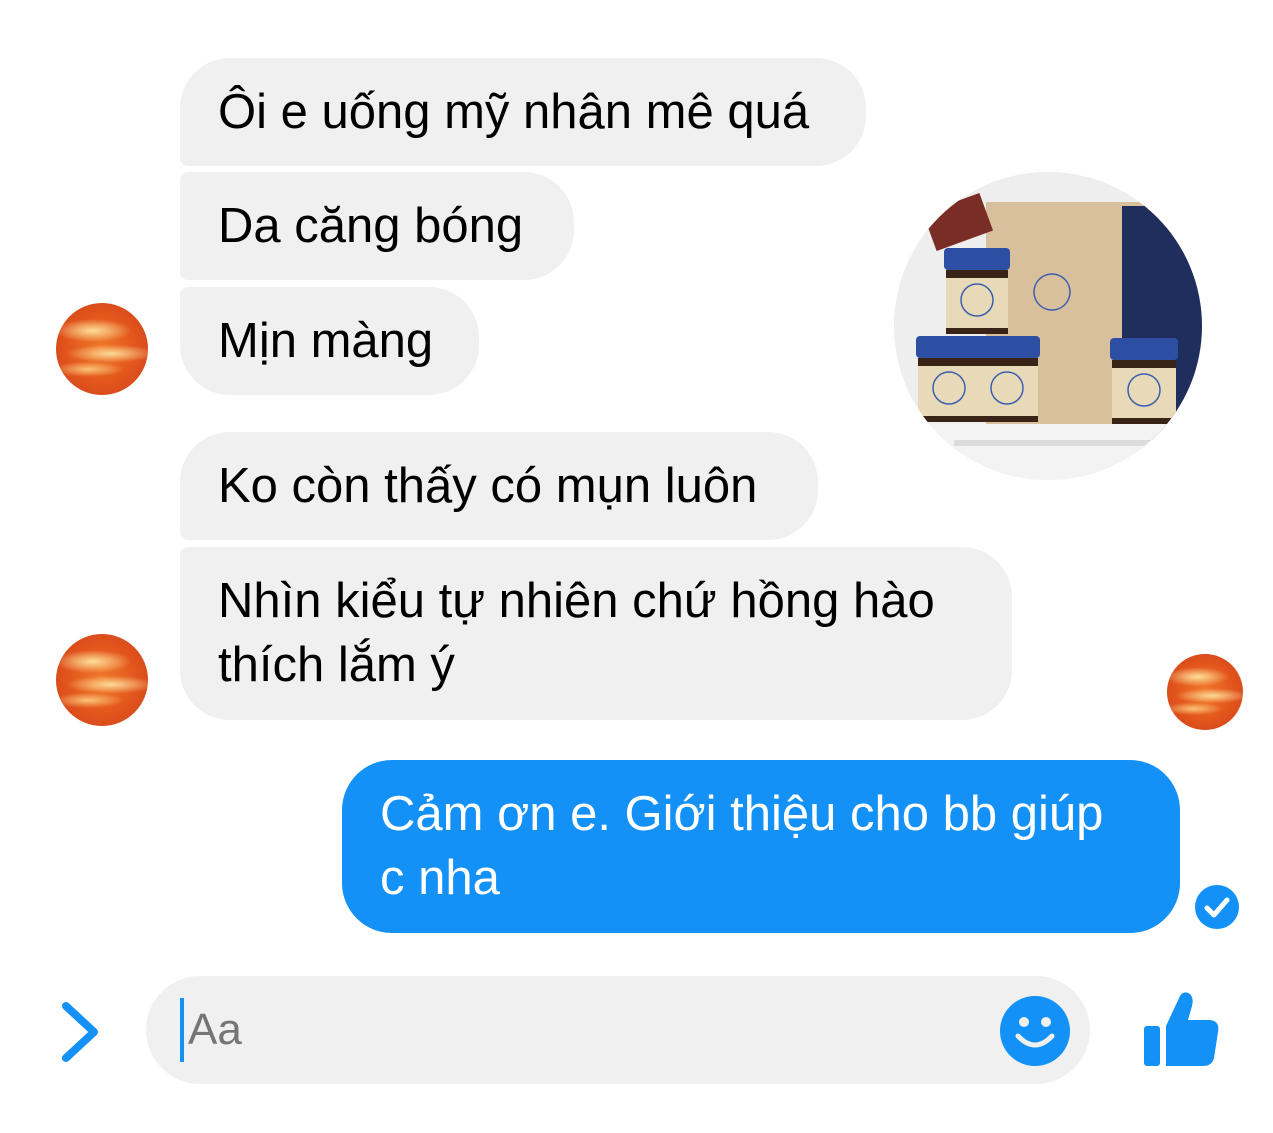  Describe the element at coordinates (499, 486) in the screenshot. I see `message-bubble-incoming: Ko còn thấy có mụn luôn` at that location.